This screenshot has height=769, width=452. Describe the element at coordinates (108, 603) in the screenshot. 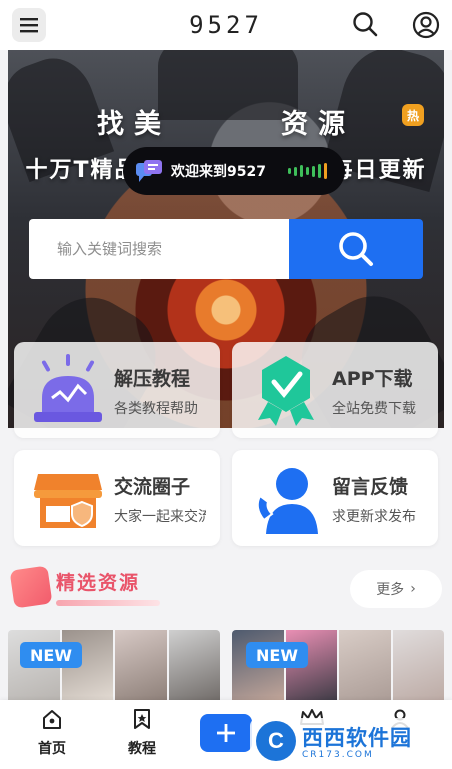

I see `section-underline` at that location.